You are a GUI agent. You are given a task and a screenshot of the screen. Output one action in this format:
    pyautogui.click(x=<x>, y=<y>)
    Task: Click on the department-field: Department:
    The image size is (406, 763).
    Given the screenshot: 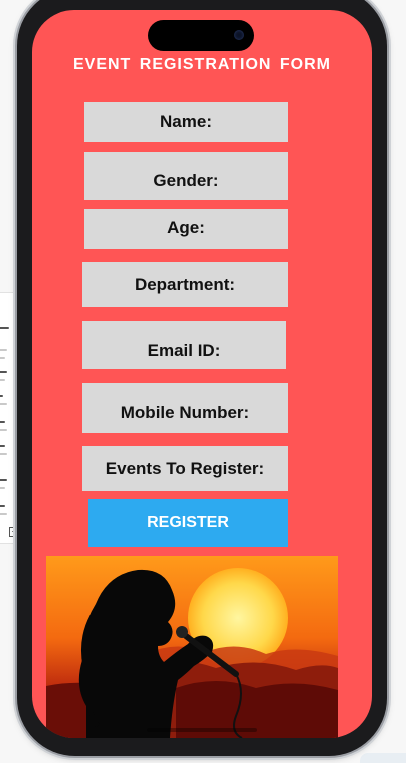 What is the action you would take?
    pyautogui.click(x=185, y=284)
    